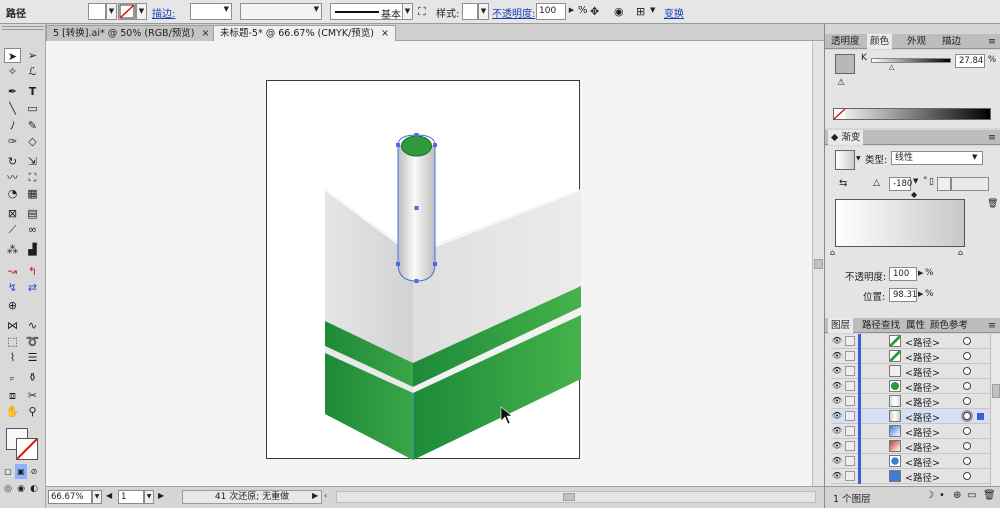 This screenshot has height=508, width=1000. I want to click on midpoint-diamond: ◆, so click(914, 194).